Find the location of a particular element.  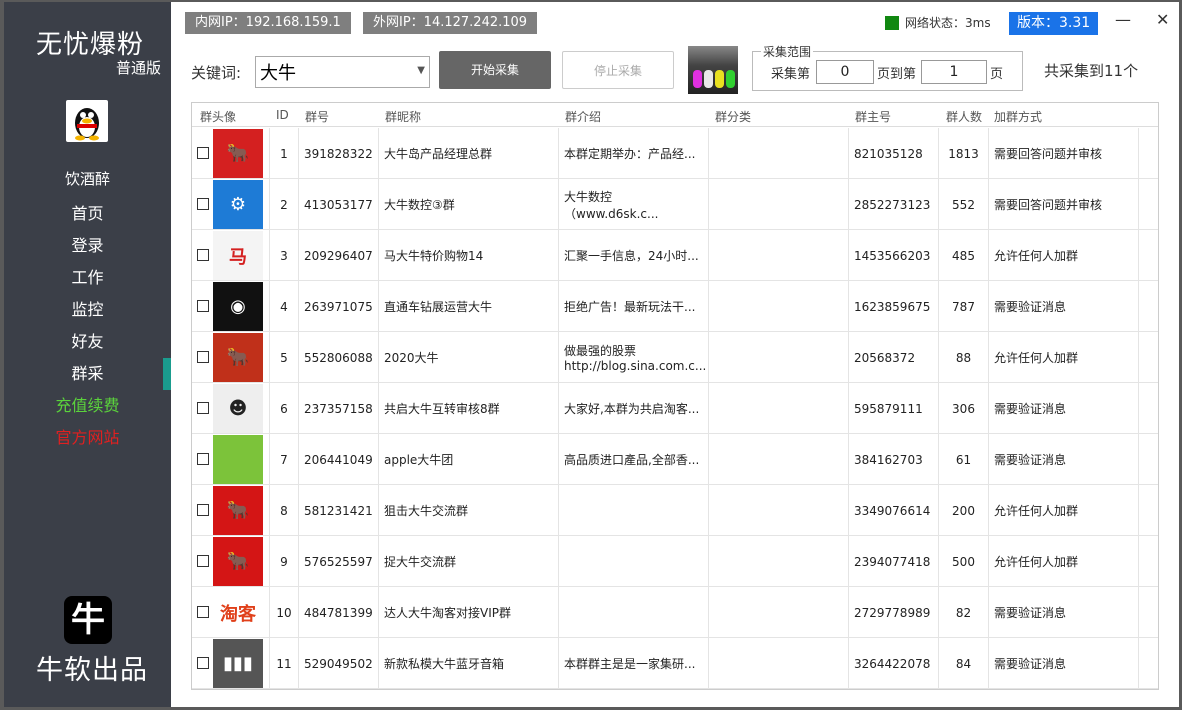

speaker-product-icon: ▮▮▮ is located at coordinates (238, 663).